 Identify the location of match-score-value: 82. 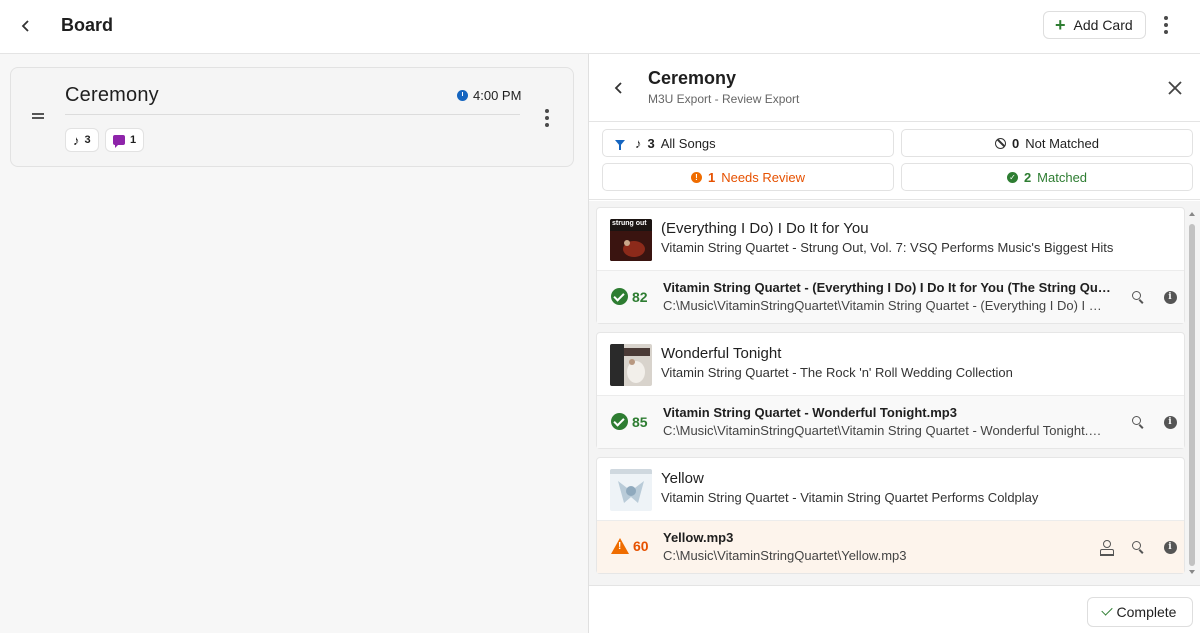
(640, 296).